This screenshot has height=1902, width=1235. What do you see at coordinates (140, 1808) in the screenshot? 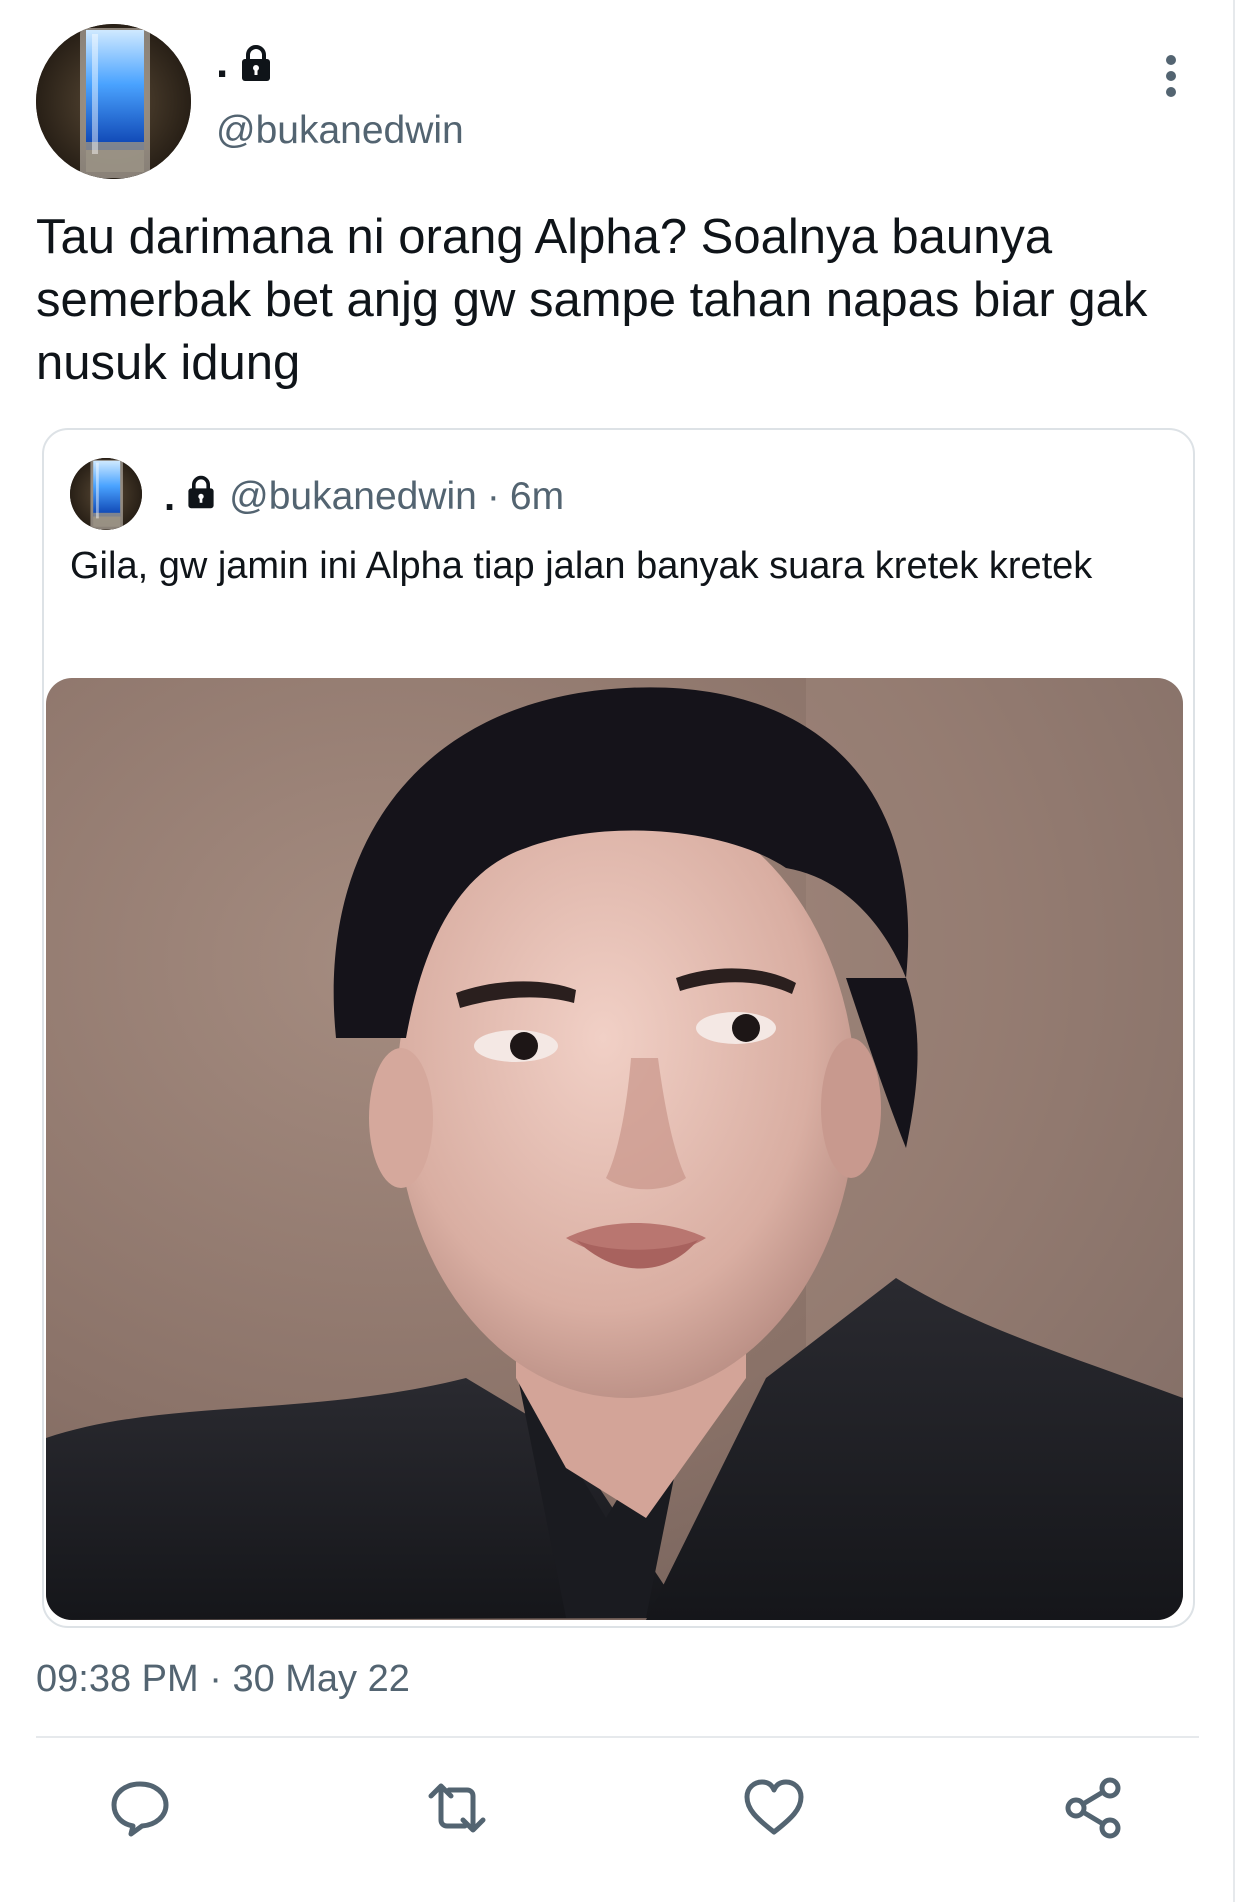
I see `reply-icon` at bounding box center [140, 1808].